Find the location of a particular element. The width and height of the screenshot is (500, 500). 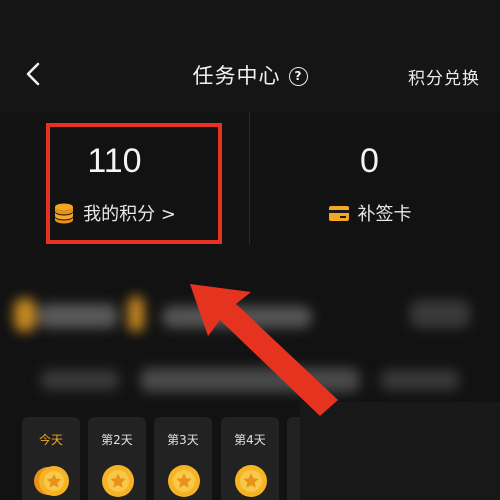

day-card-4: 第4天 is located at coordinates (250, 458).